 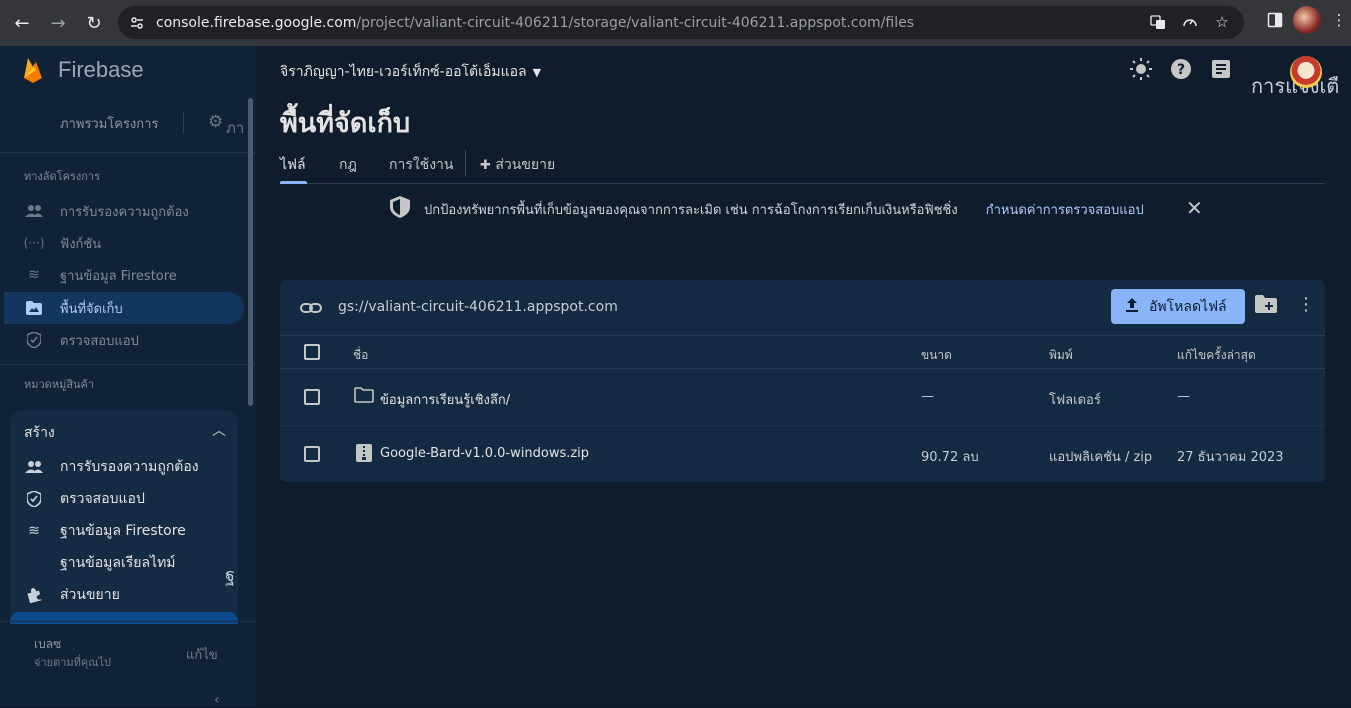 I want to click on tab-extensions: ✚ ส่วนขยาย, so click(x=517, y=165).